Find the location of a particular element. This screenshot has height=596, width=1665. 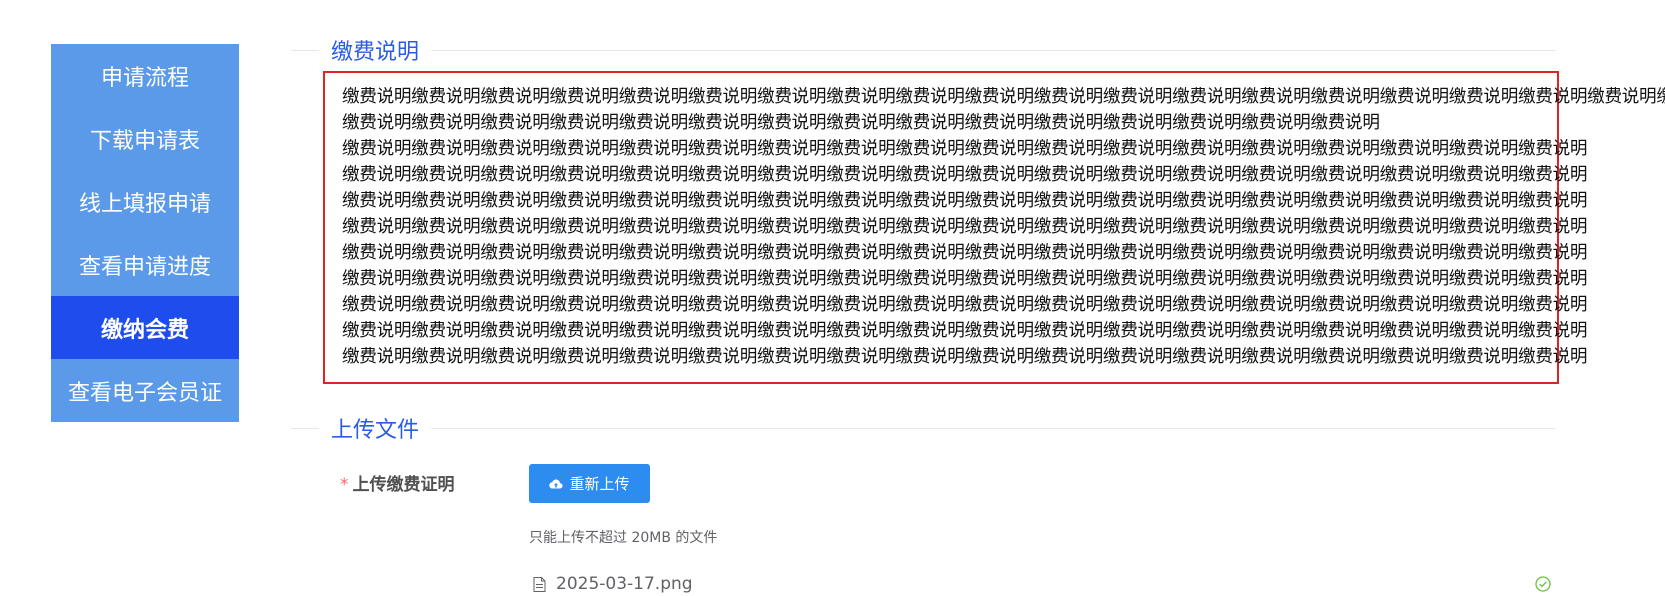

sidebar-nav: 申请流程 下载申请表 线上填报申请 查看申请进度 缴纳会费 查看电子会员证 is located at coordinates (145, 233).